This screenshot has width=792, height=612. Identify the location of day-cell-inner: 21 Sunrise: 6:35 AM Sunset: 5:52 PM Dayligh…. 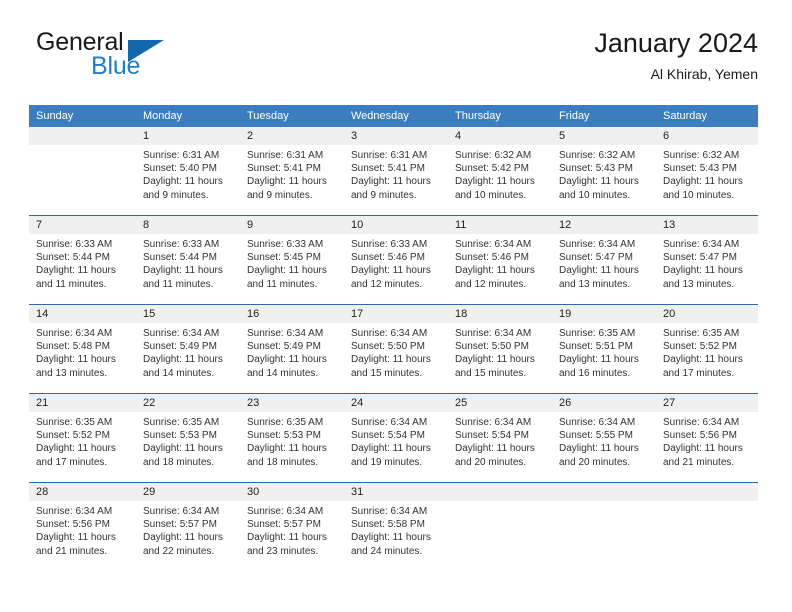
(82, 438).